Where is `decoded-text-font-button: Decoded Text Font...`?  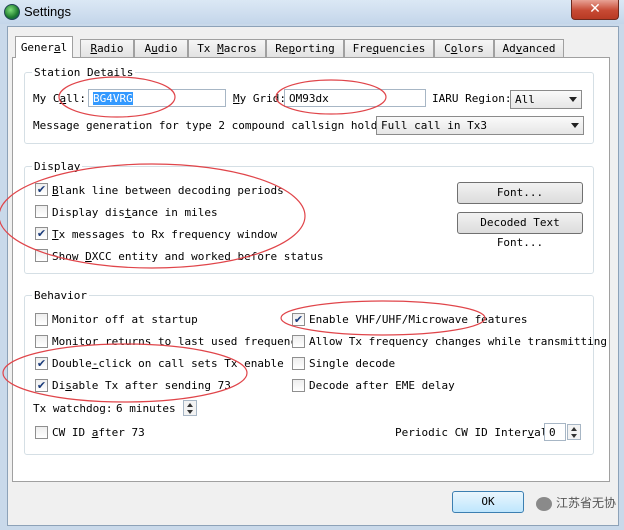
decoded-text-font-button: Decoded Text Font... is located at coordinates (520, 230).